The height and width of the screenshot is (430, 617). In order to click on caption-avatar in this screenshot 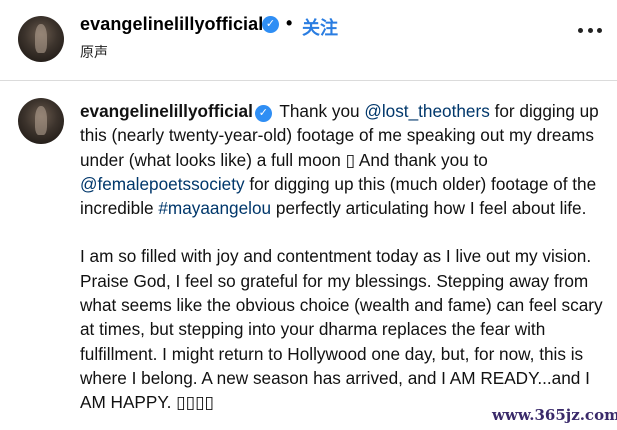, I will do `click(41, 121)`.